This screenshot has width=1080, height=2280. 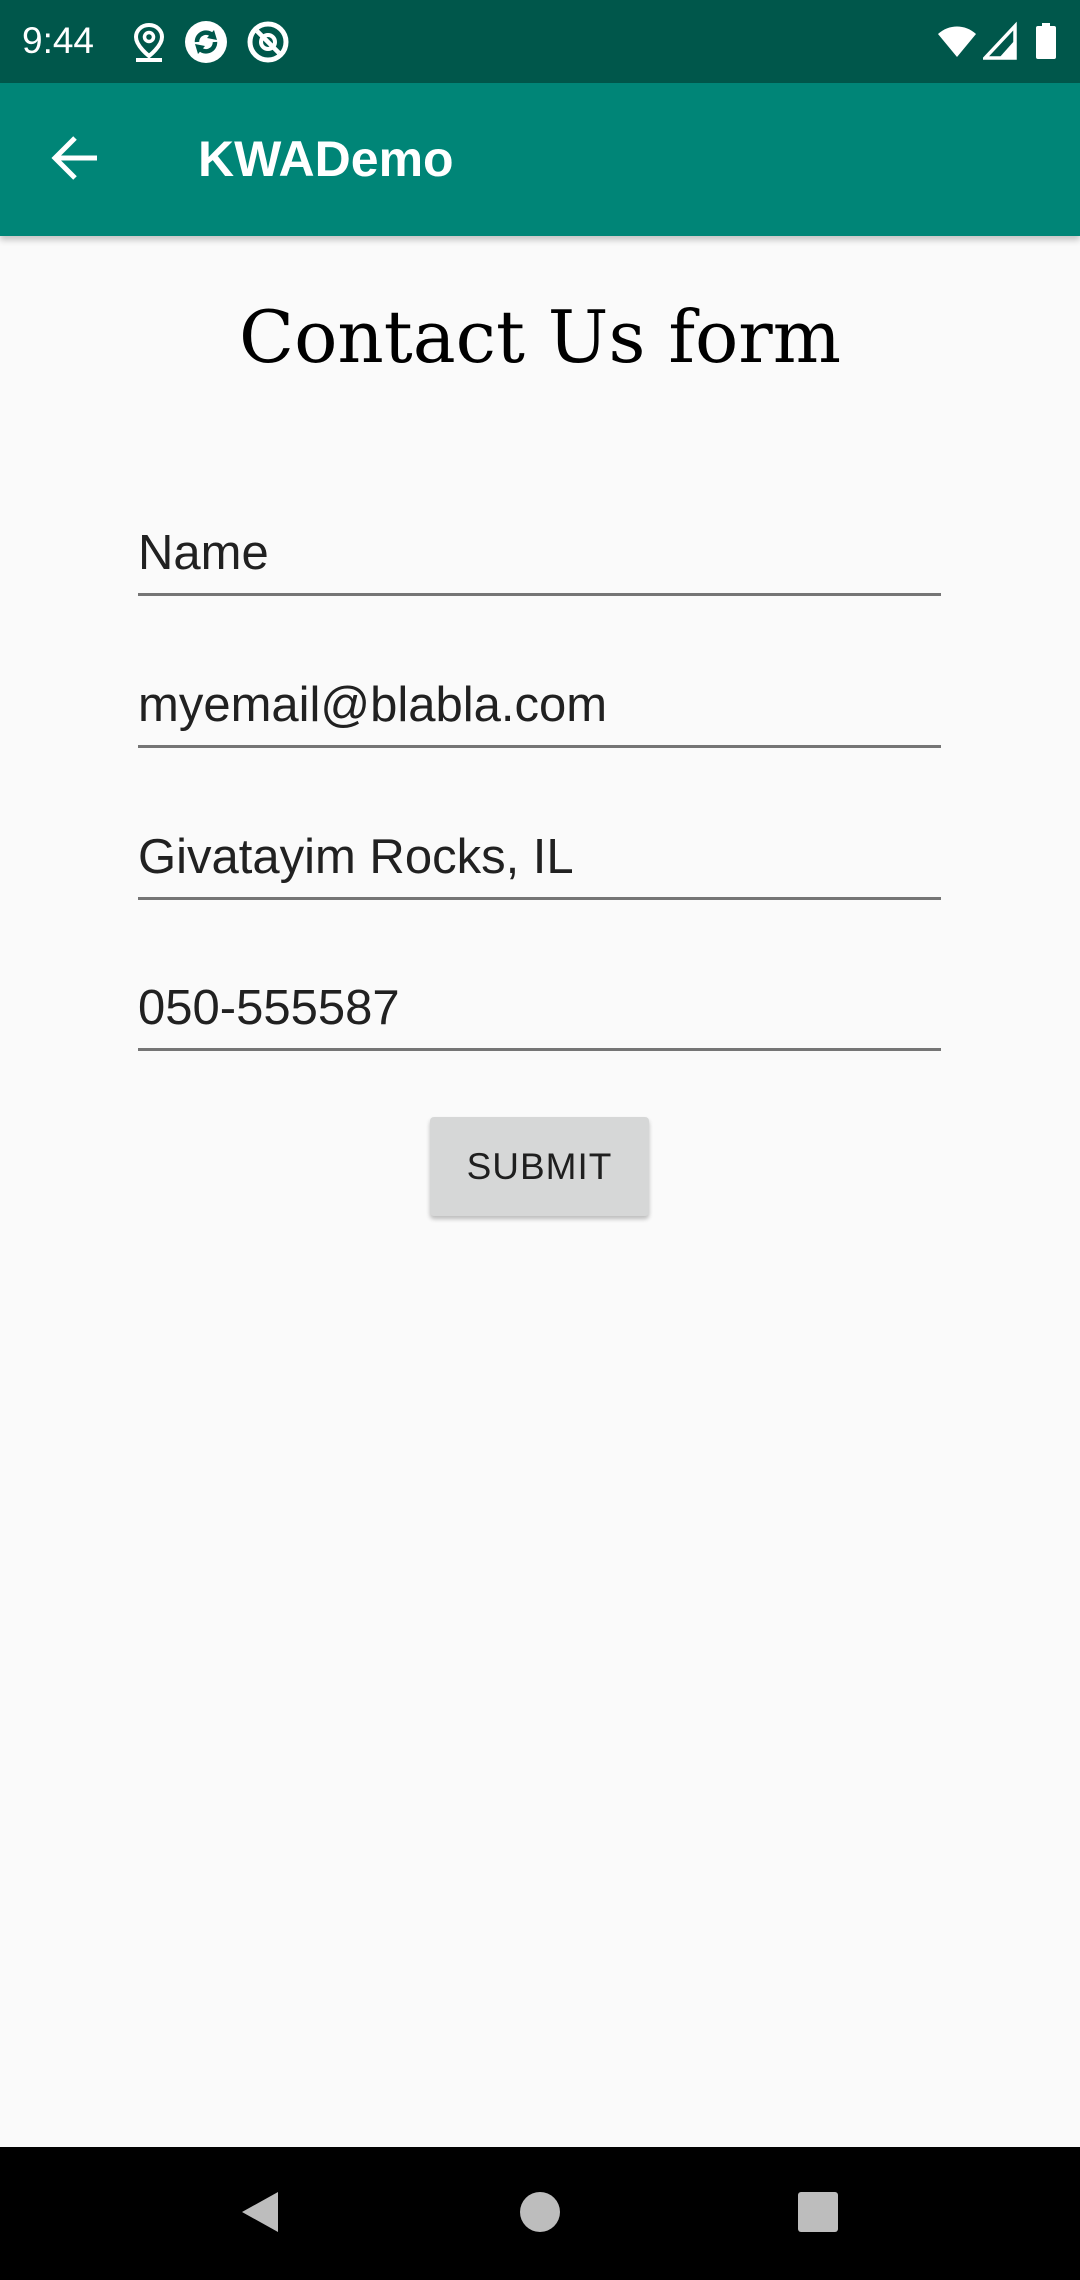 I want to click on nav-back-button, so click(x=260, y=2214).